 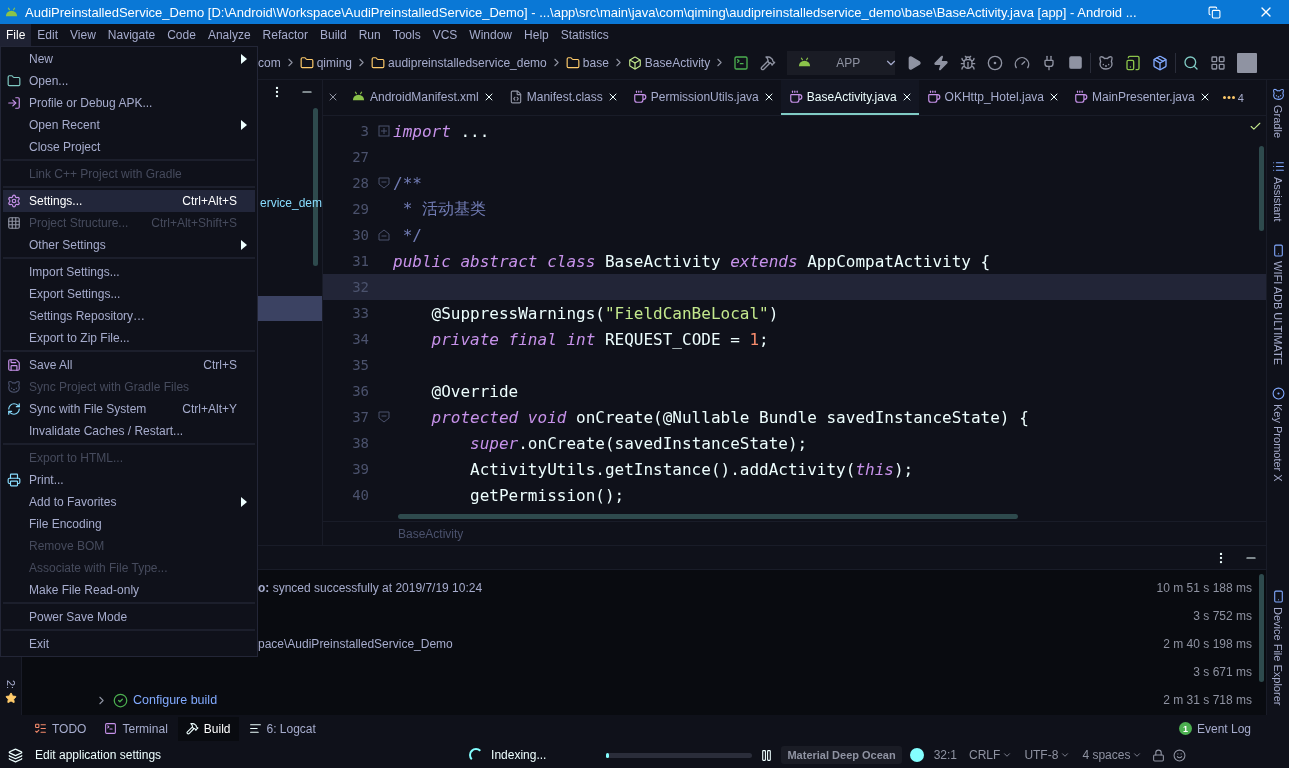 I want to click on editor-tab: PermissionUtils.java, so click(x=702, y=97).